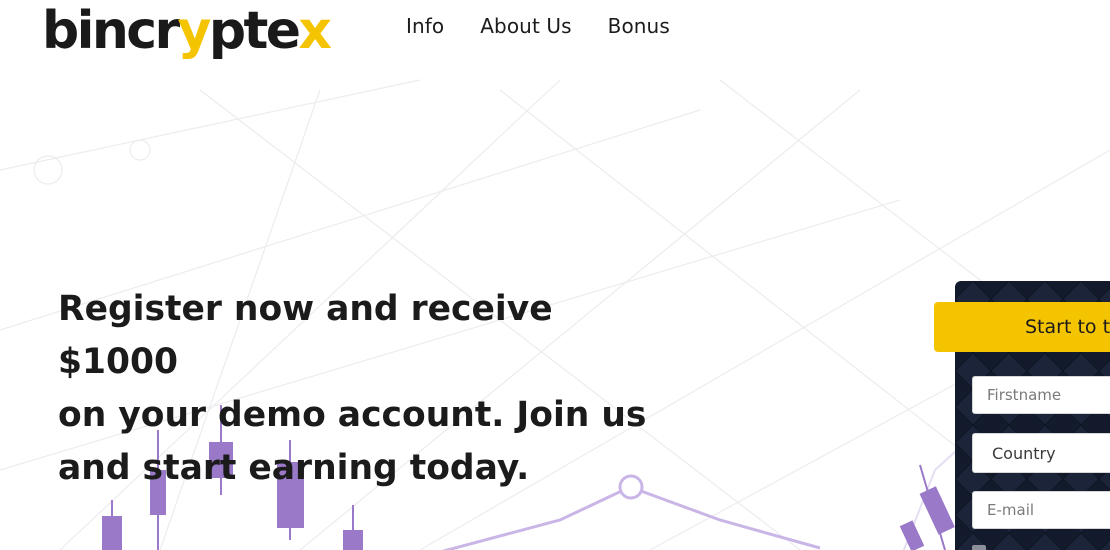 This screenshot has height=550, width=1110. Describe the element at coordinates (639, 26) in the screenshot. I see `nav-link-bonus: Bonus` at that location.